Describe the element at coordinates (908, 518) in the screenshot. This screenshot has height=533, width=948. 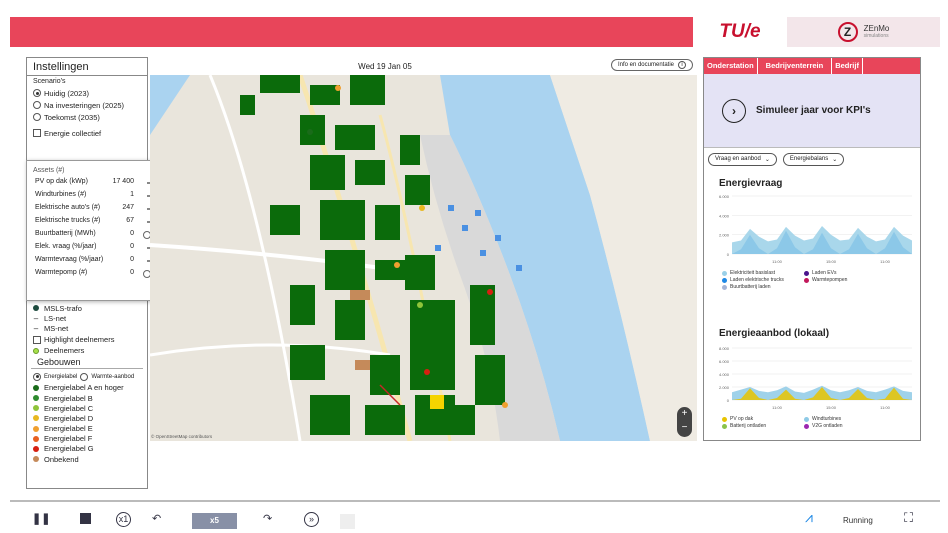
I see `fullscreen-icon: ⛶` at that location.